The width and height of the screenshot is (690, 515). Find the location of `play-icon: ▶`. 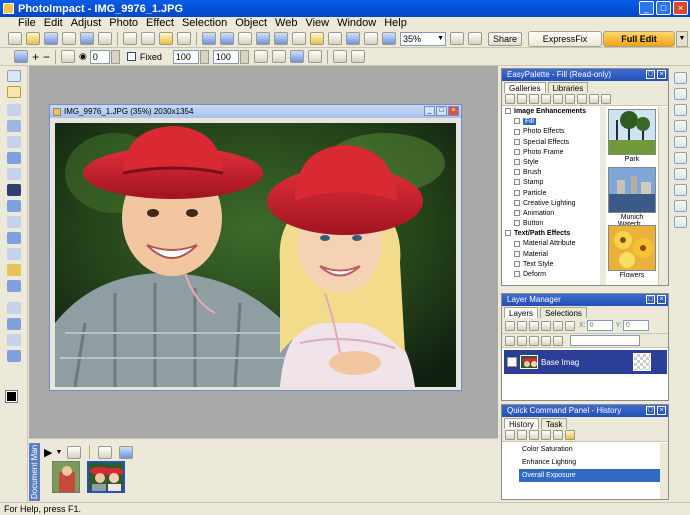

play-icon: ▶ is located at coordinates (48, 452).